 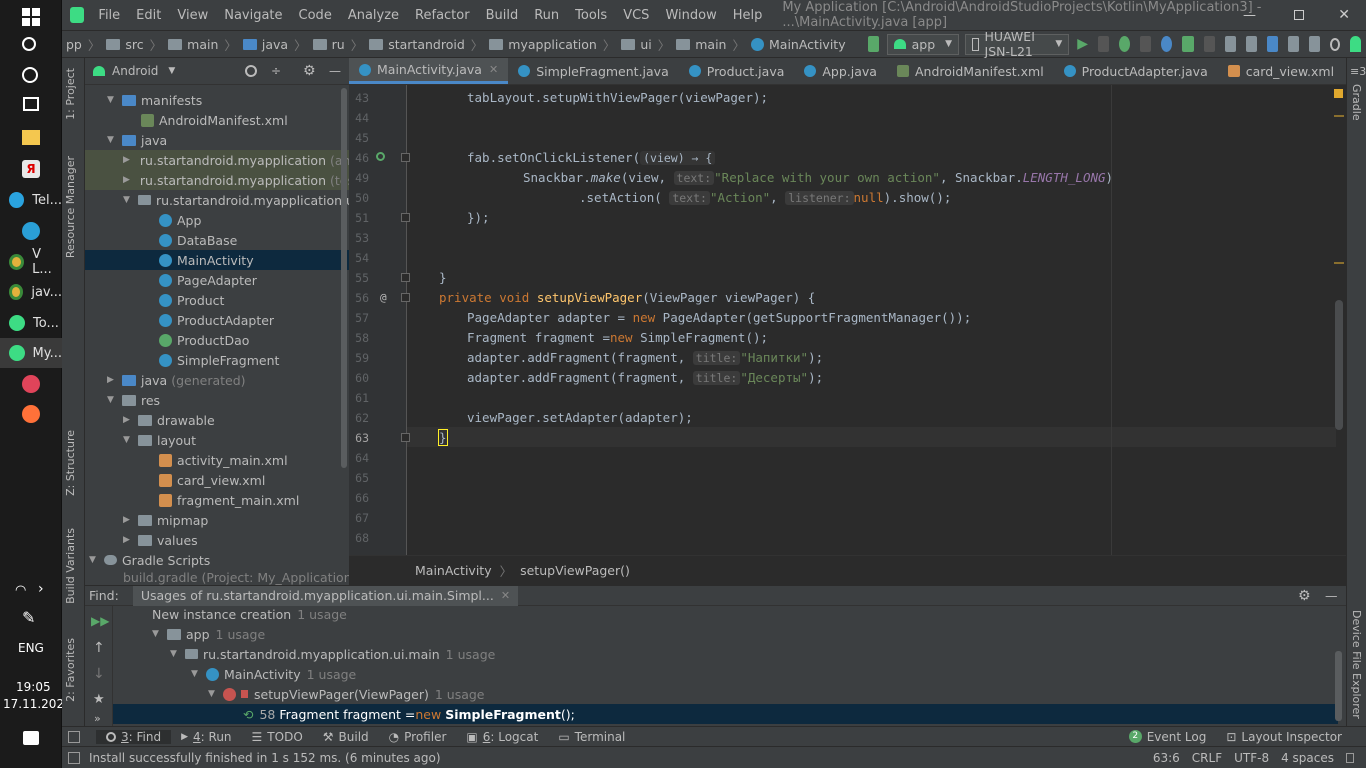 I want to click on restore-icon, so click(x=1299, y=15).